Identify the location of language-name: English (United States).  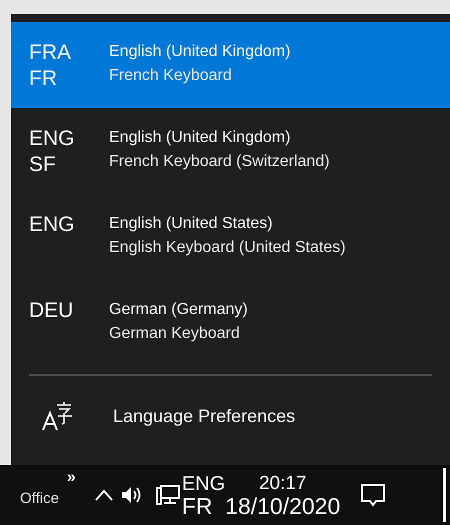
(191, 224).